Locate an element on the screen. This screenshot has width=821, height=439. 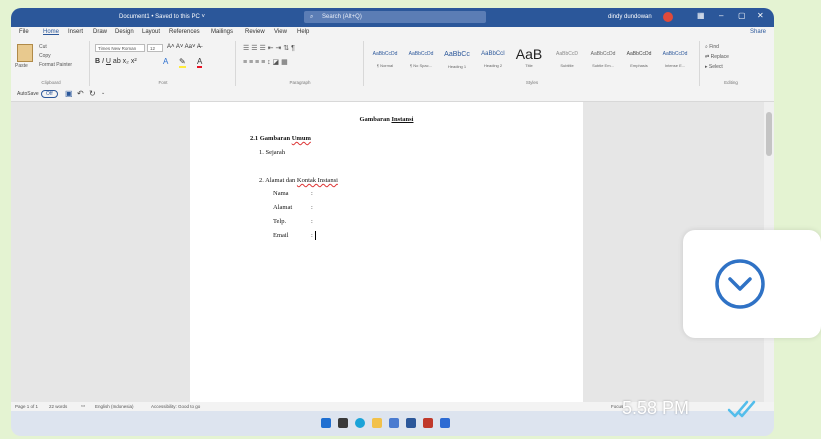
copy-button: Copy is located at coordinates (45, 56).